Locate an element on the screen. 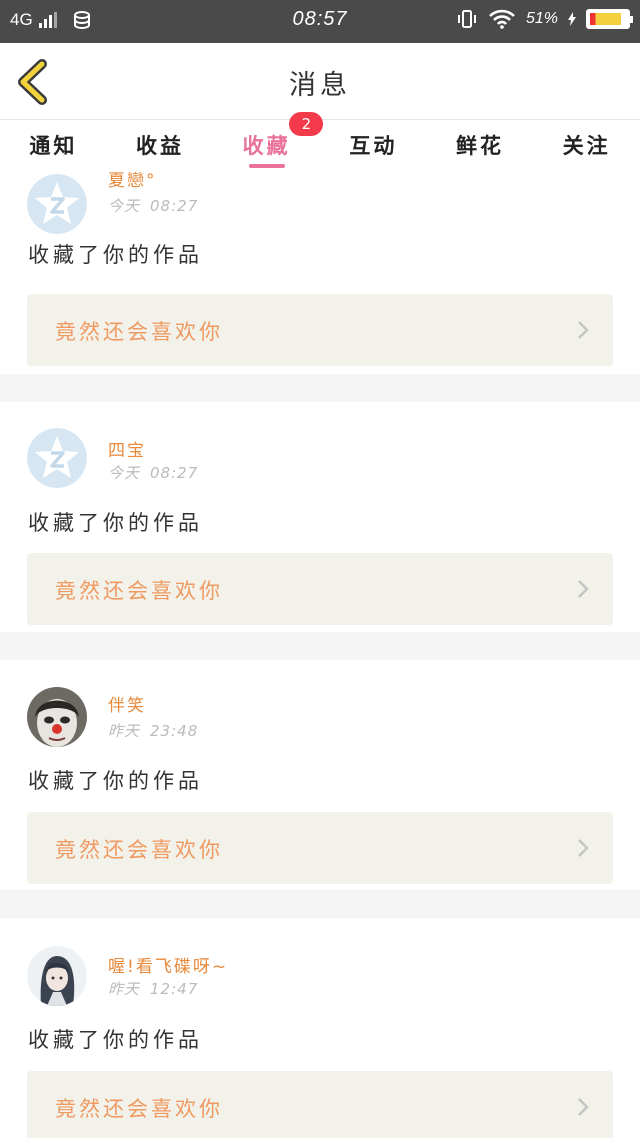 This screenshot has width=640, height=1138. time-label: 23:48 is located at coordinates (174, 731).